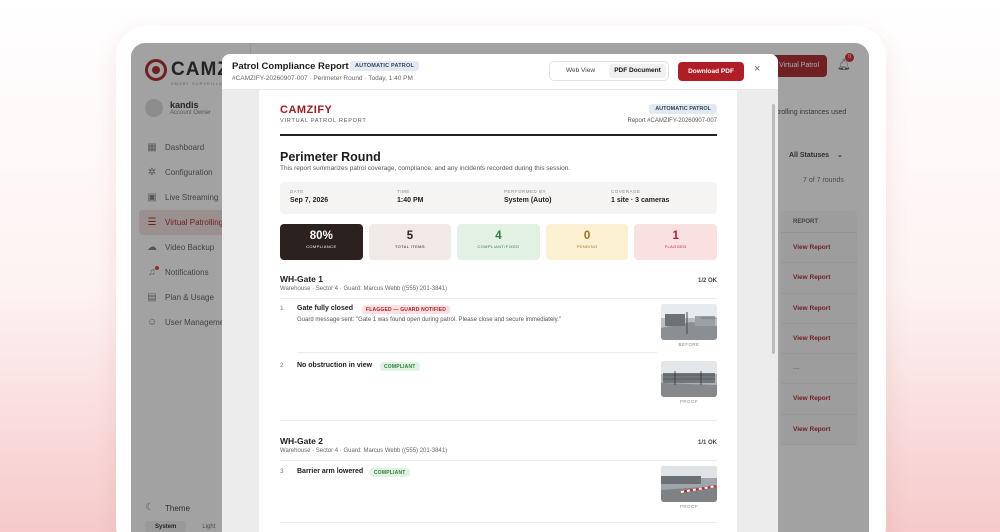 This screenshot has width=1000, height=532. What do you see at coordinates (711, 71) in the screenshot?
I see `download-pdf-button: Download PDF` at bounding box center [711, 71].